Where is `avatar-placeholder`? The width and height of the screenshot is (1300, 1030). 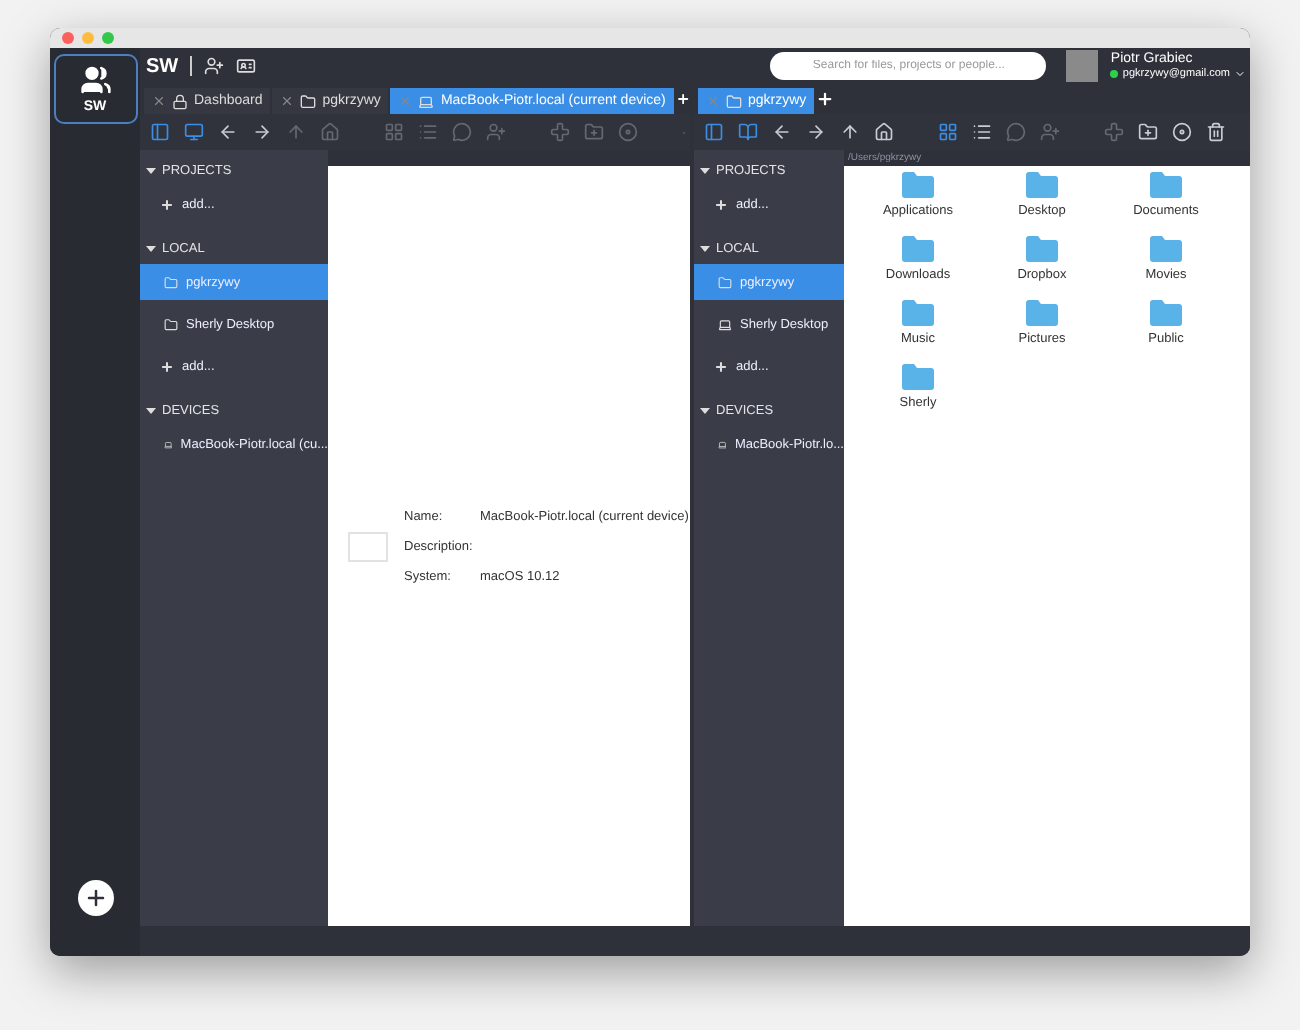 avatar-placeholder is located at coordinates (1082, 66).